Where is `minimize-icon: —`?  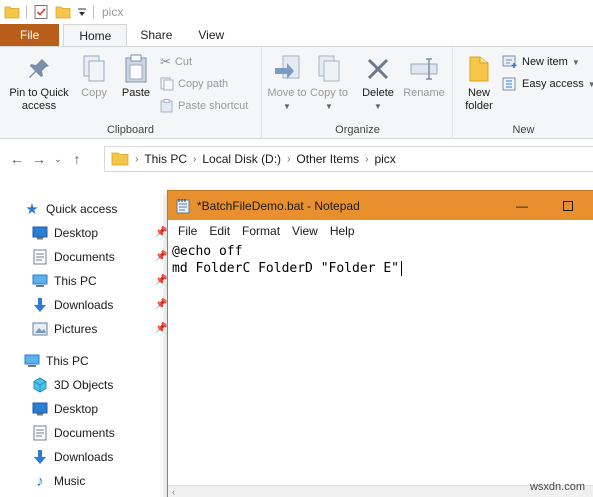
minimize-icon: — is located at coordinates (522, 205).